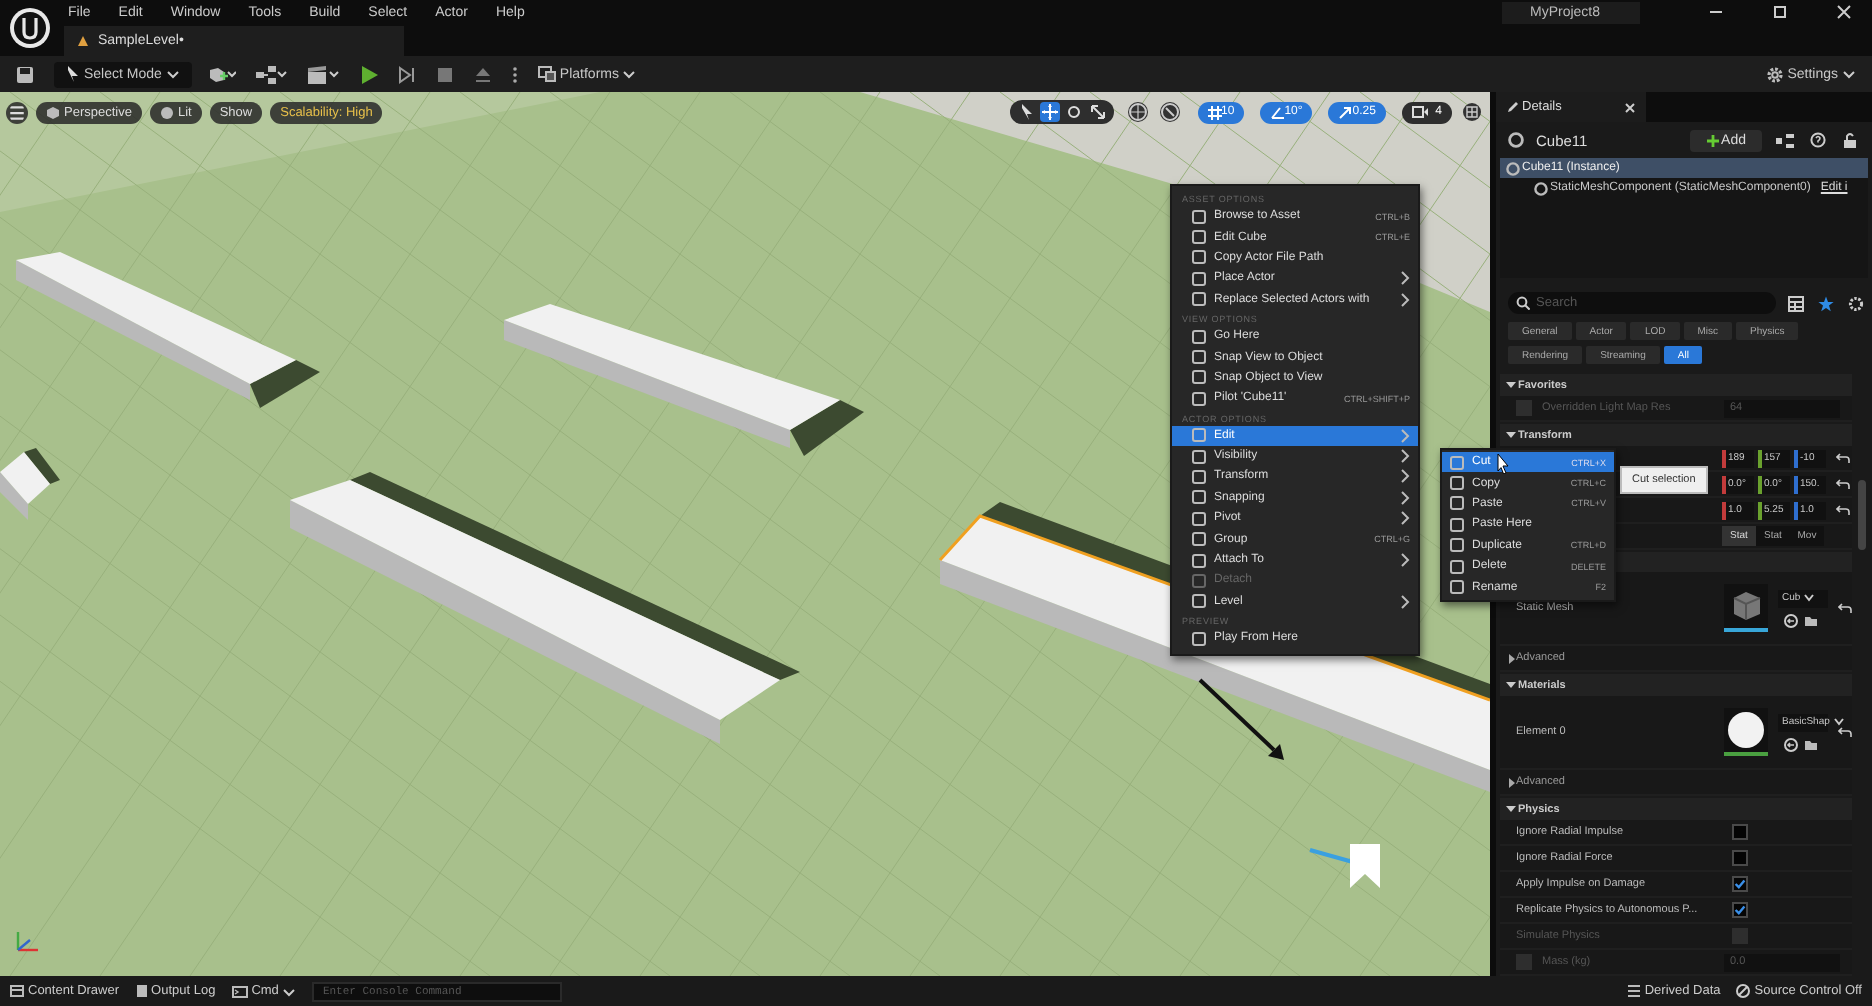 The width and height of the screenshot is (1872, 1006). What do you see at coordinates (1345, 112) in the screenshot?
I see `diagonal-arrow-icon` at bounding box center [1345, 112].